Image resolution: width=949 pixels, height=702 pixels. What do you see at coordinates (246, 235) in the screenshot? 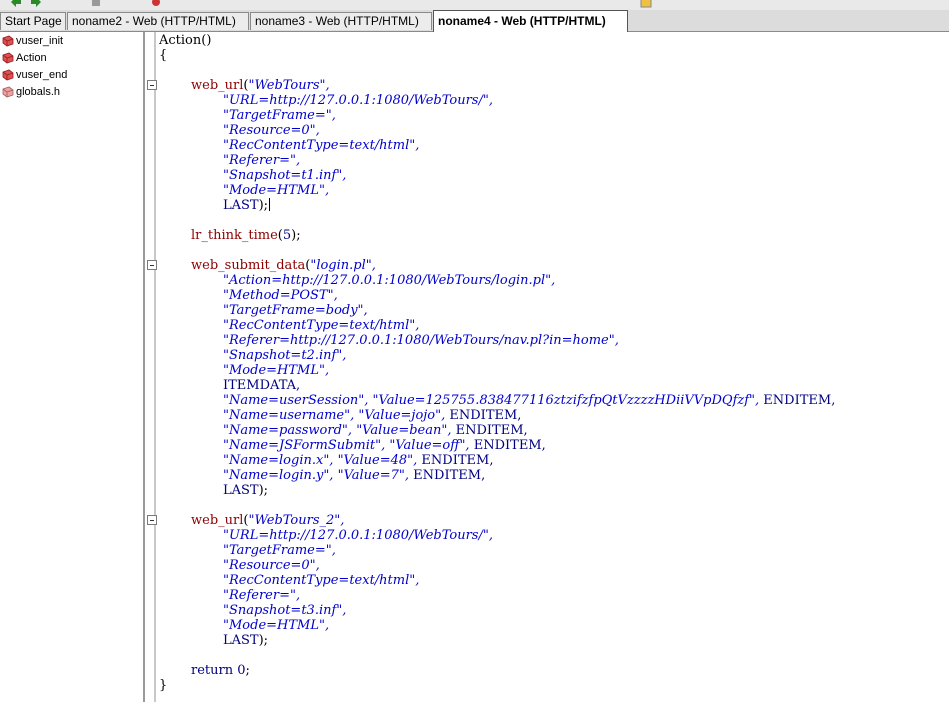
I see `code-line: lr_think_time(5);` at bounding box center [246, 235].